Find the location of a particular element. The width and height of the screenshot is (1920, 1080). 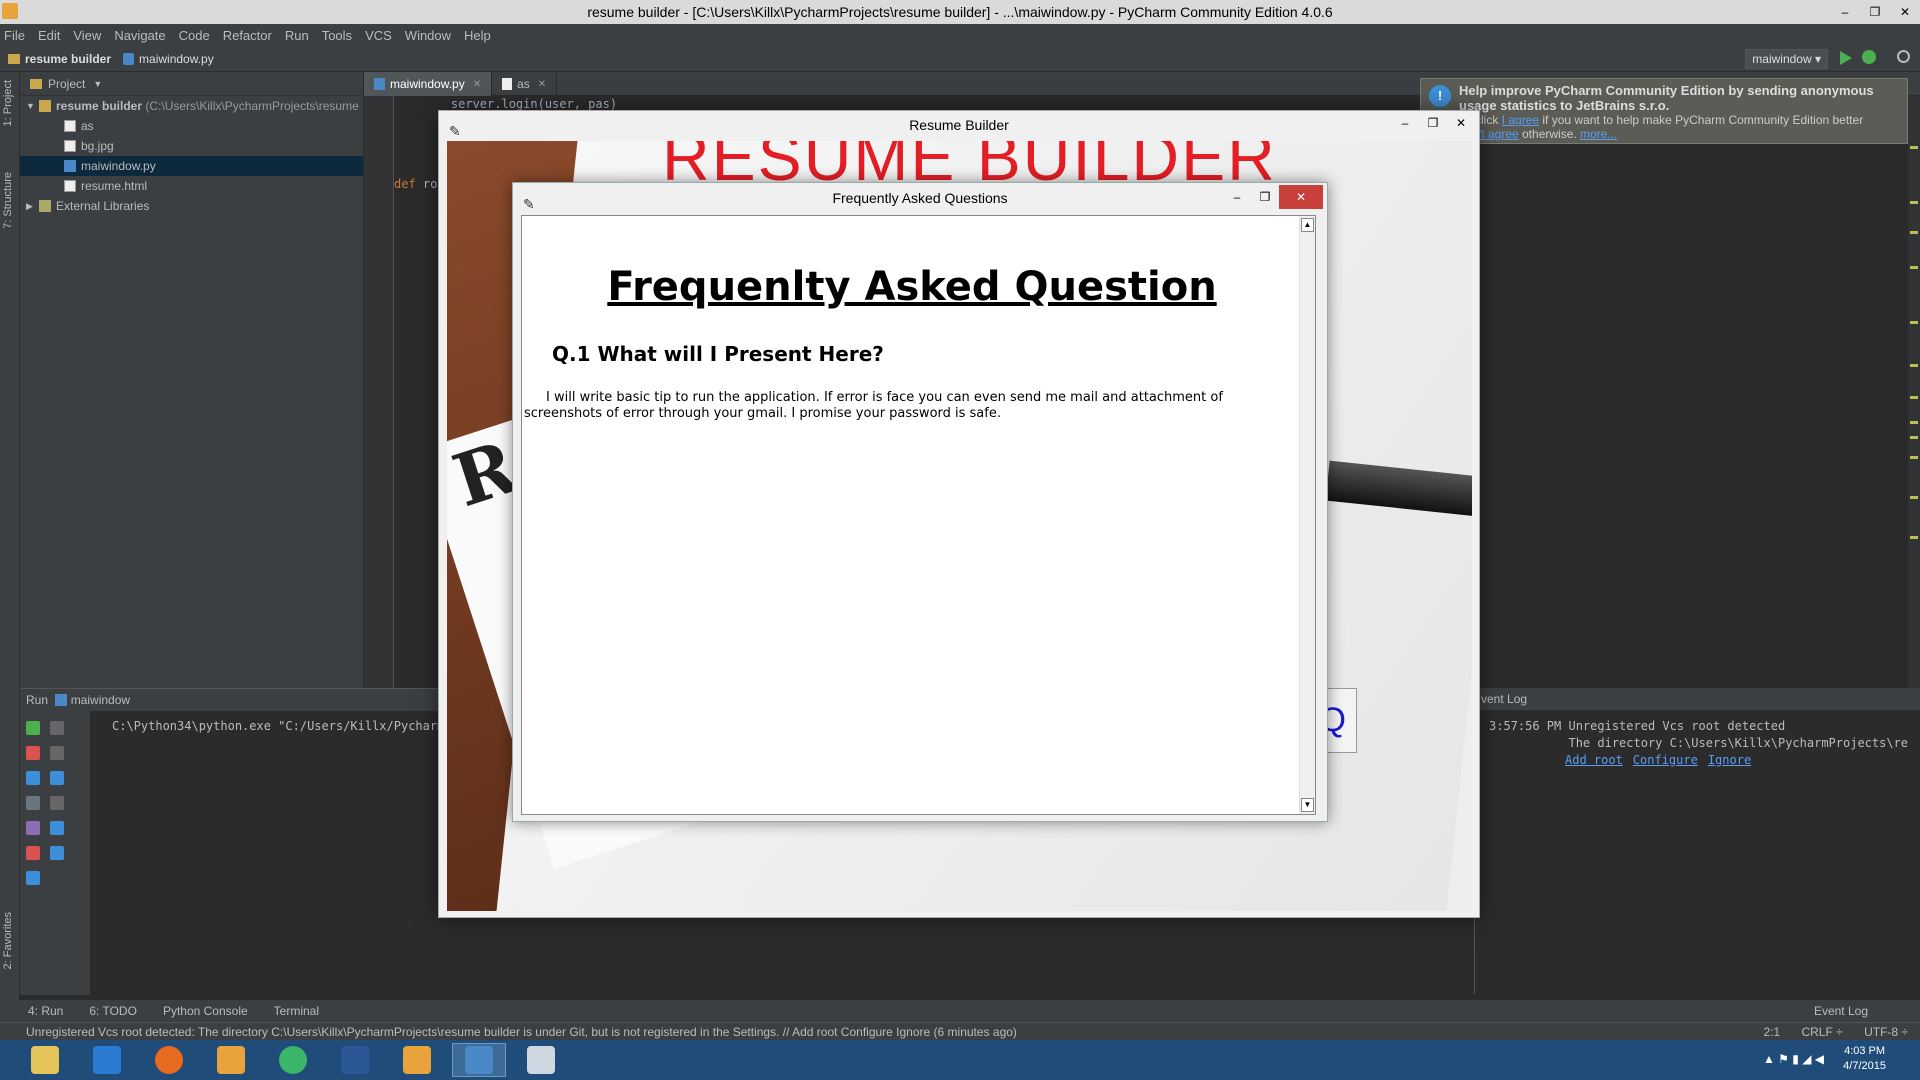

menu-refactor: Refactor is located at coordinates (247, 35).